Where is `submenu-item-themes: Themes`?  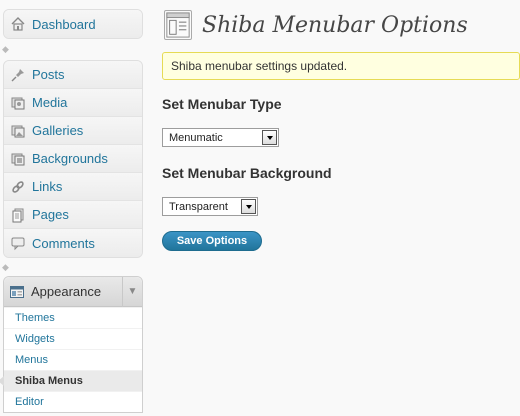 submenu-item-themes: Themes is located at coordinates (73, 317).